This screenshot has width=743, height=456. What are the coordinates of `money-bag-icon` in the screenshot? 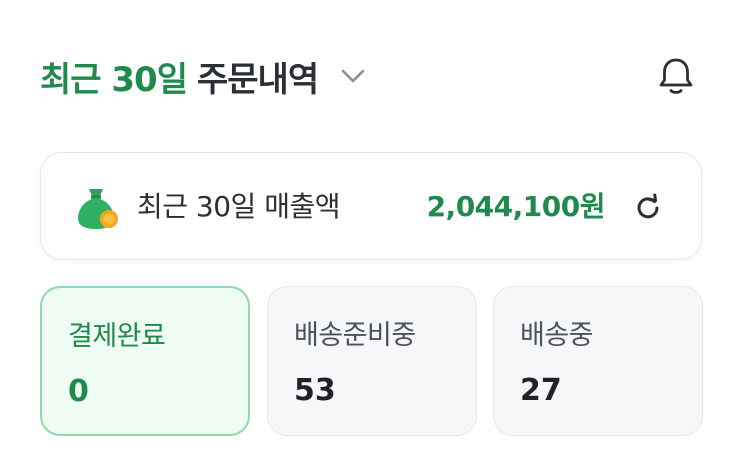 It's located at (98, 208).